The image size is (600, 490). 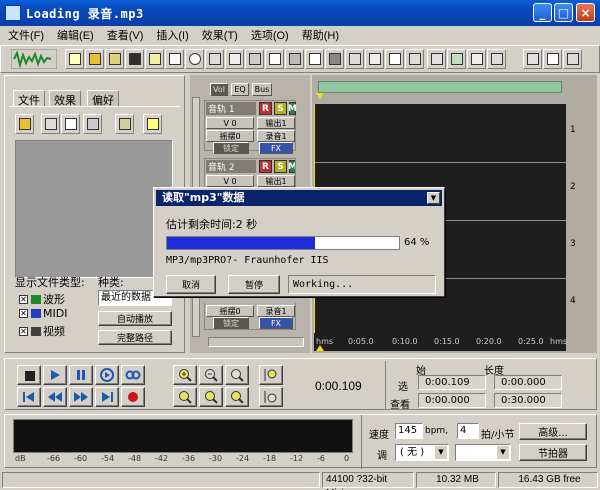 What do you see at coordinates (262, 89) in the screenshot?
I see `tab-bus: Bus` at bounding box center [262, 89].